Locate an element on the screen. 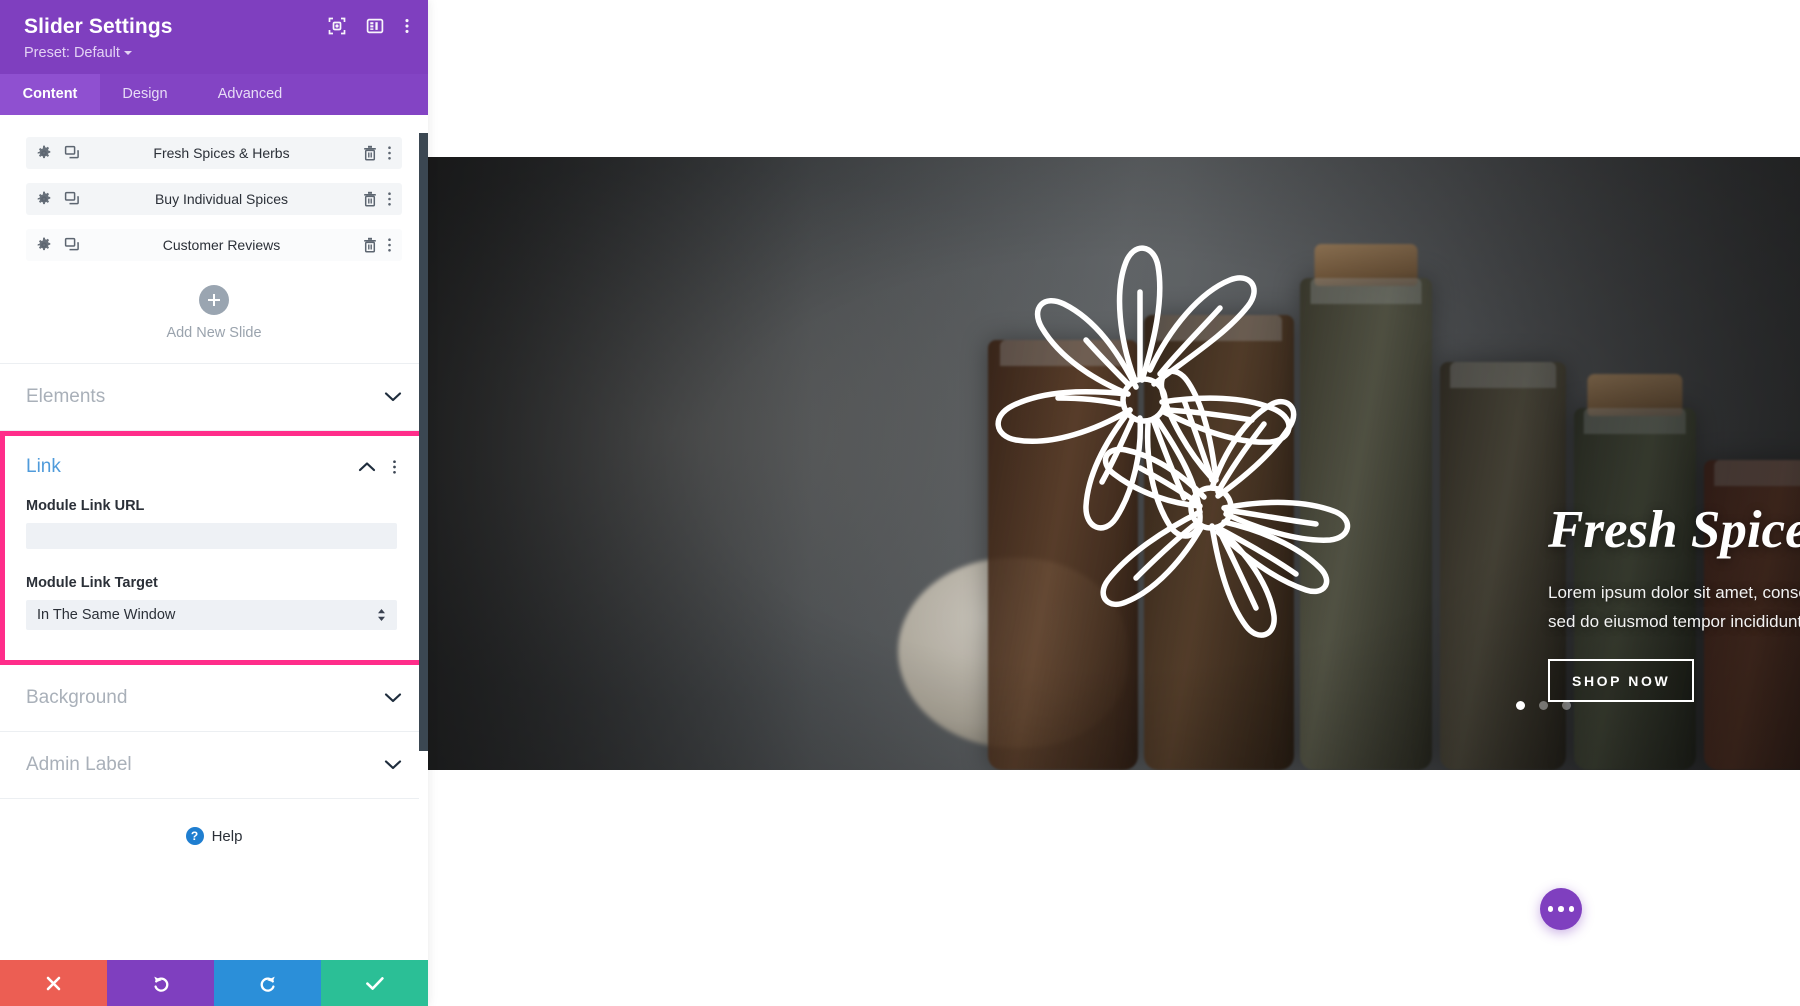 This screenshot has height=1006, width=1800. field-module-link-target: Module Link Target In The Same Window is located at coordinates (211, 602).